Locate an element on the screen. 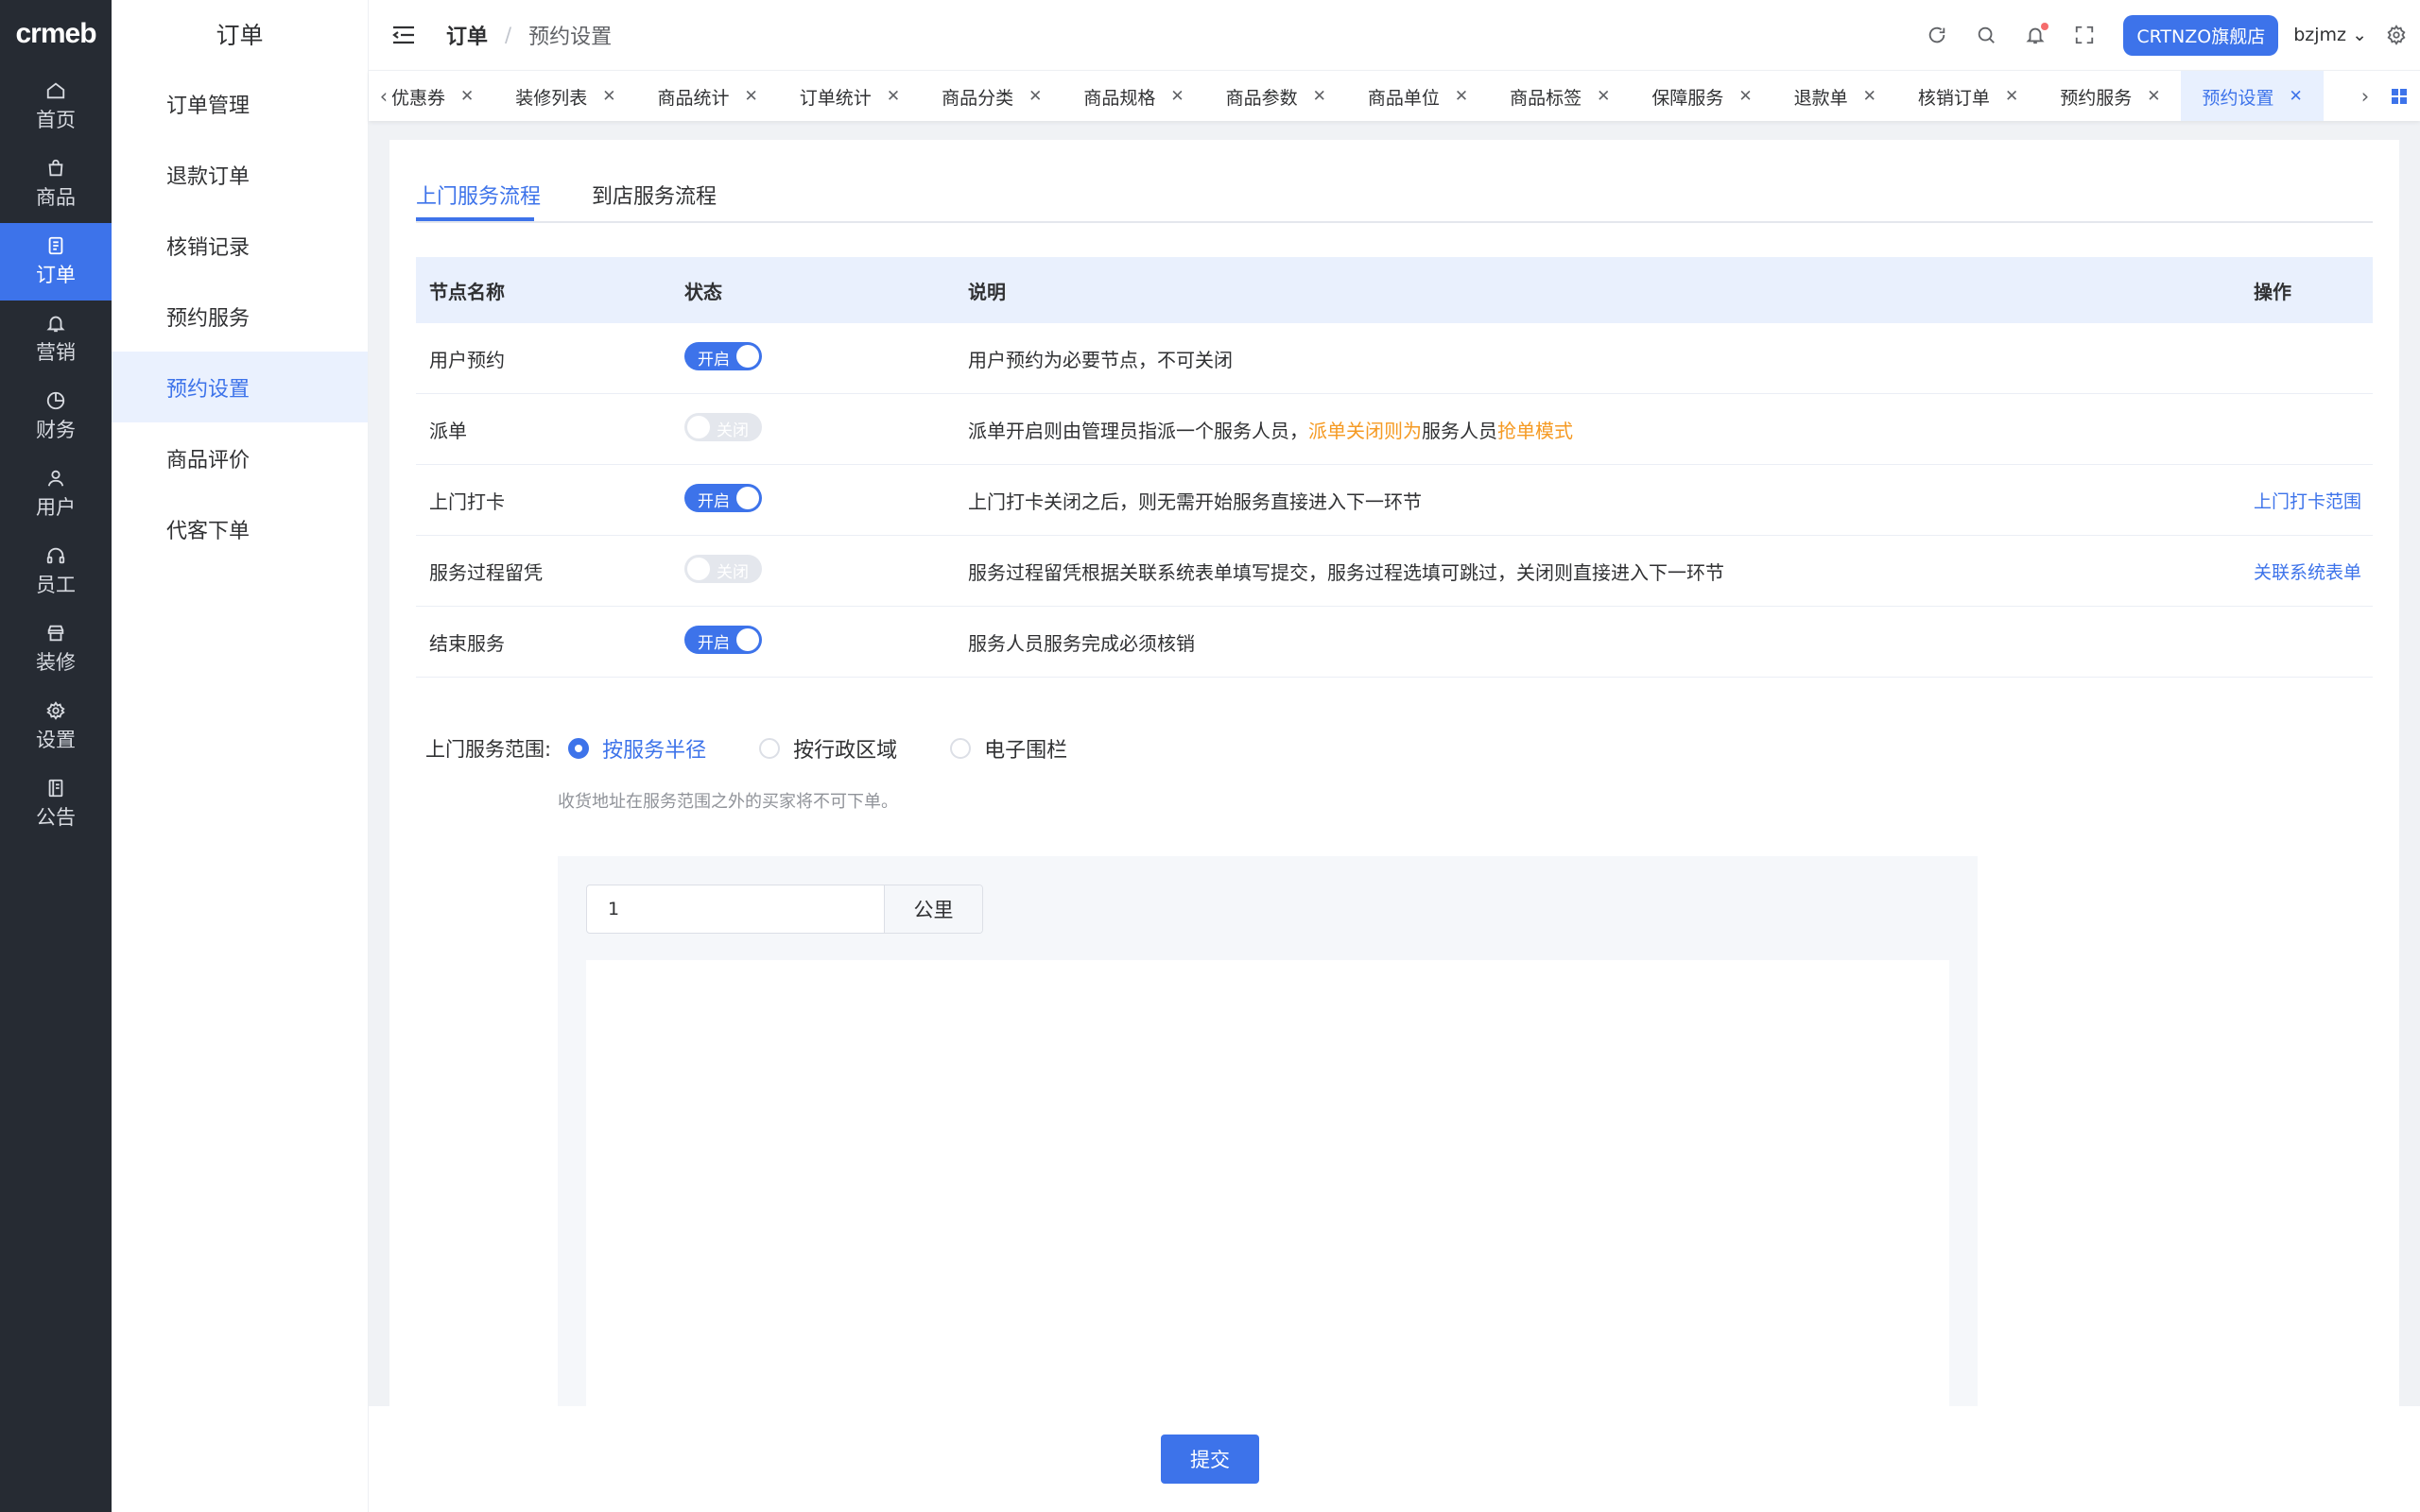 This screenshot has width=2420, height=1512. brand-logo: crmeb is located at coordinates (56, 34).